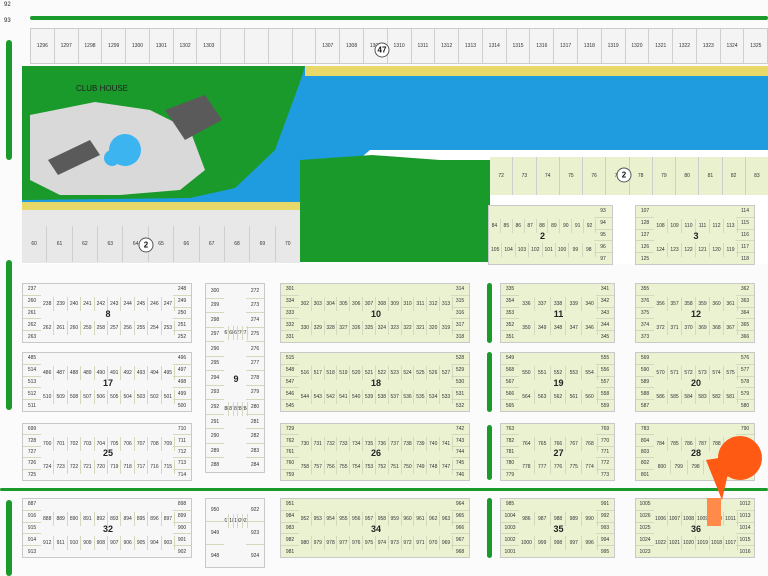  Describe the element at coordinates (86, 244) in the screenshot. I see `lot: 62` at that location.